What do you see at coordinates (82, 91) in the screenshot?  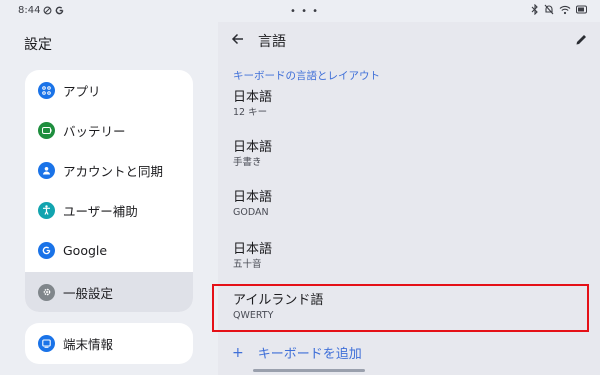 I see `menu-label: アプリ` at bounding box center [82, 91].